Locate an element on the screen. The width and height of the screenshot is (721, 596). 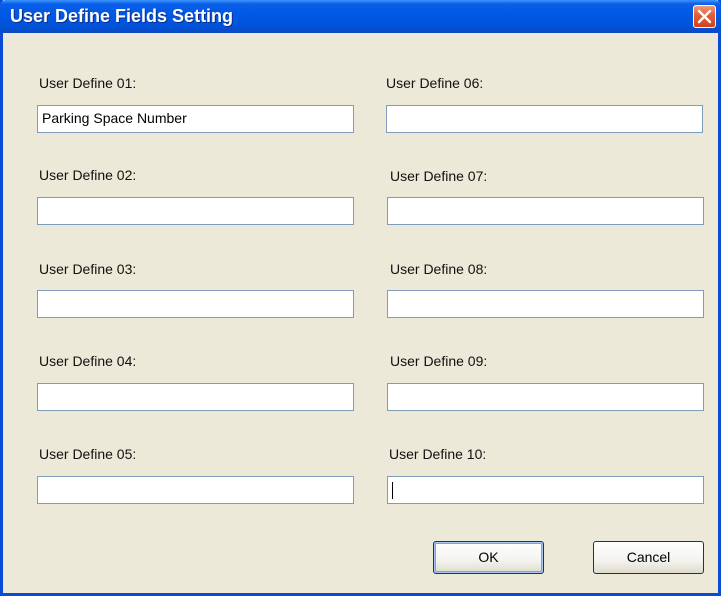
user-define-03-input is located at coordinates (195, 304).